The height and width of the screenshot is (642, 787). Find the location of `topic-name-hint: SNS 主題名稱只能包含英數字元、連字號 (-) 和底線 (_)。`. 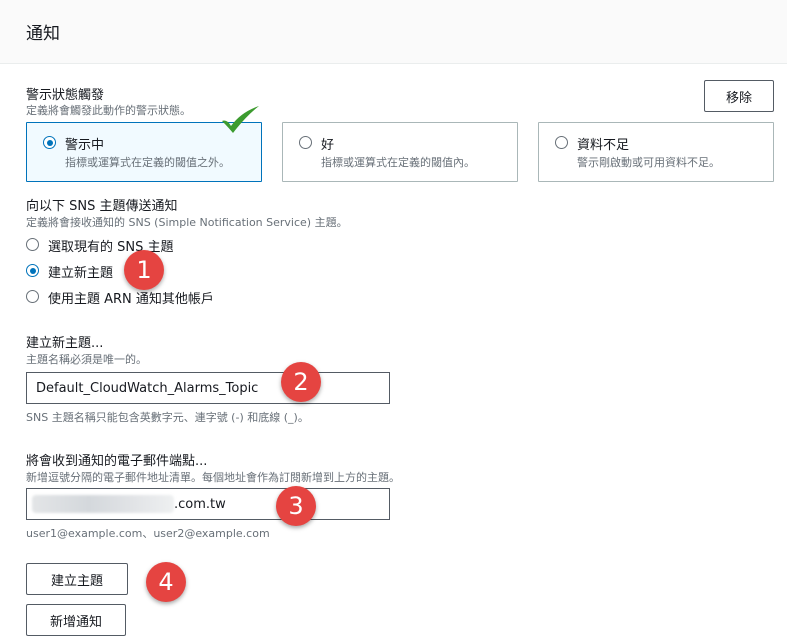

topic-name-hint: SNS 主題名稱只能包含英數字元、連字號 (-) 和底線 (_)。 is located at coordinates (167, 417).